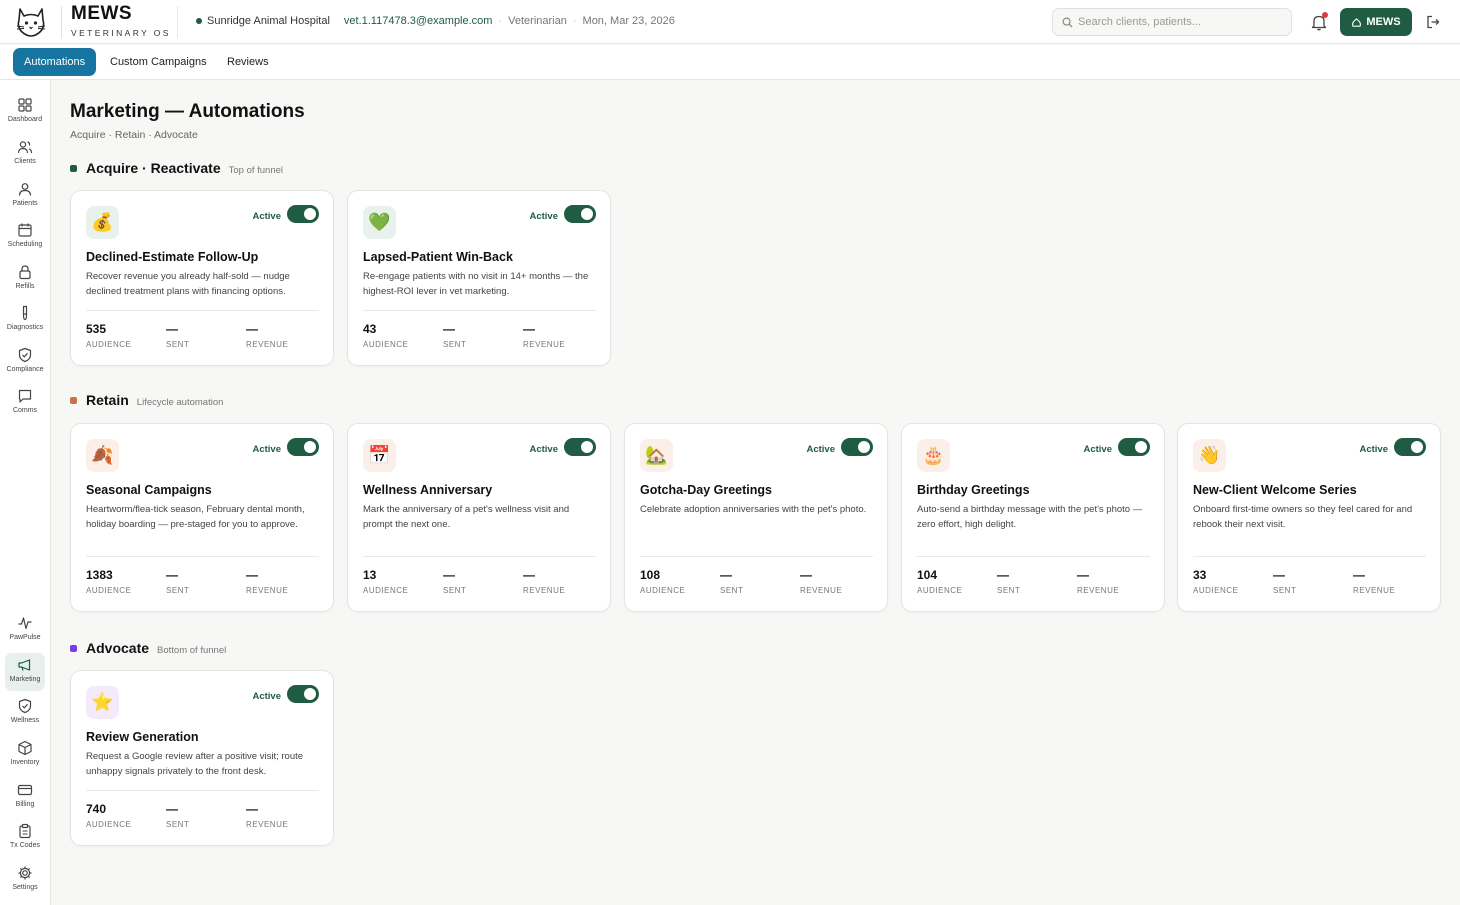 The width and height of the screenshot is (1460, 905). Describe the element at coordinates (1275, 490) in the screenshot. I see `card-title: New-Client Welcome Series` at that location.